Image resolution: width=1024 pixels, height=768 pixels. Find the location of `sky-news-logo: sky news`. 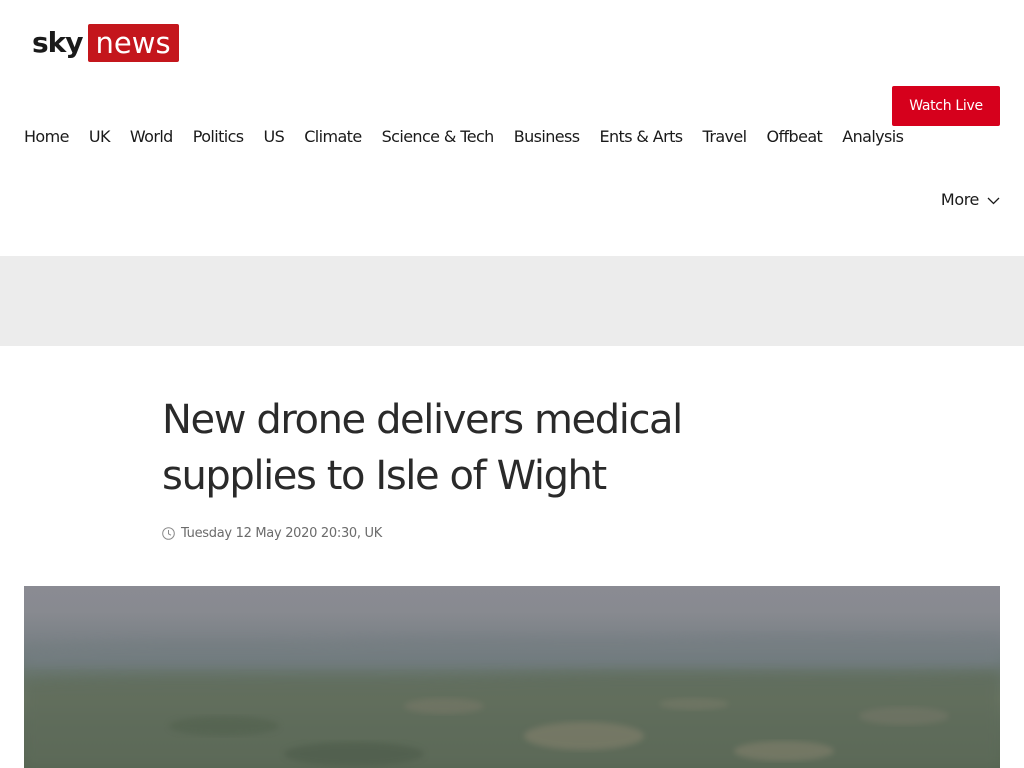

sky-news-logo: sky news is located at coordinates (105, 43).